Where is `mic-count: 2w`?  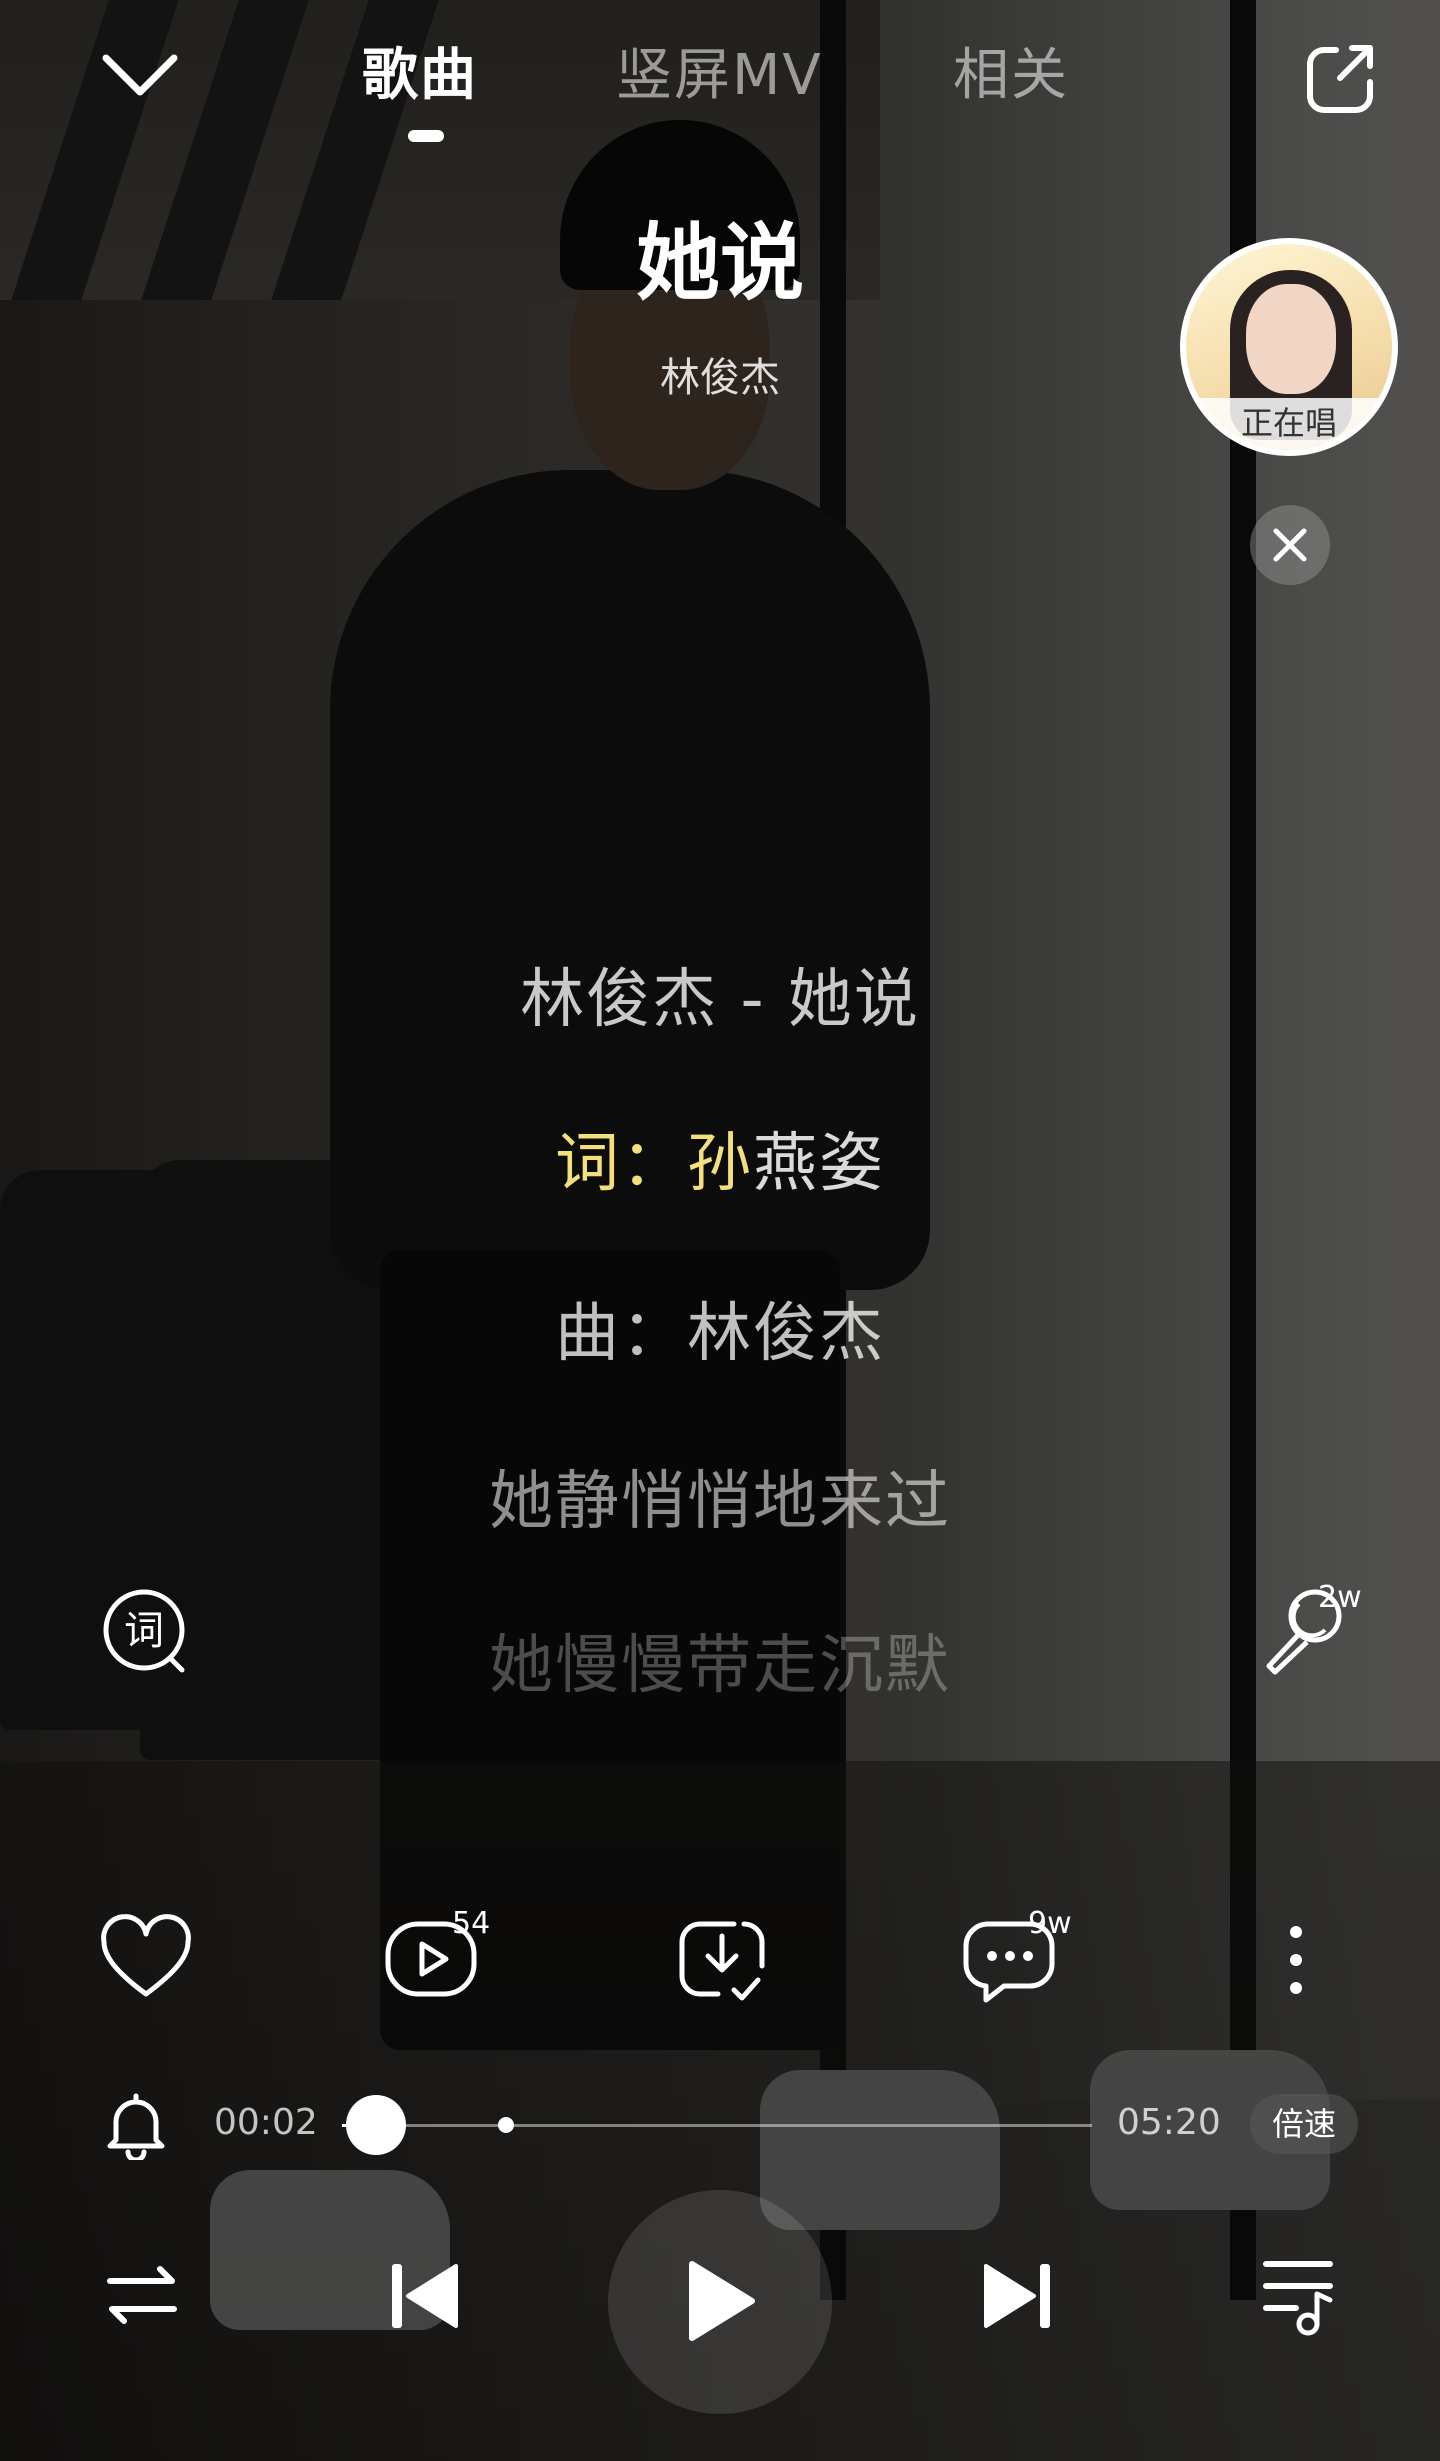
mic-count: 2w is located at coordinates (1340, 1597).